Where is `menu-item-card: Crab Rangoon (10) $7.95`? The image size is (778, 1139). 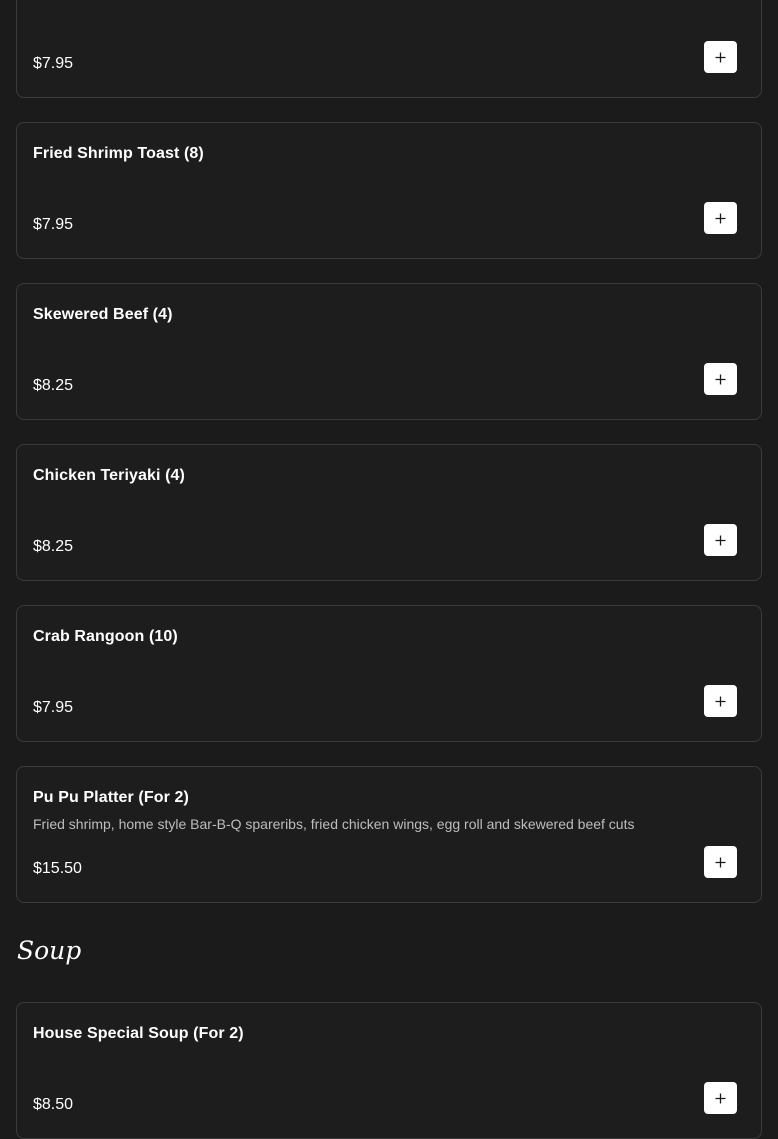
menu-item-card: Crab Rangoon (10) $7.95 is located at coordinates (389, 673).